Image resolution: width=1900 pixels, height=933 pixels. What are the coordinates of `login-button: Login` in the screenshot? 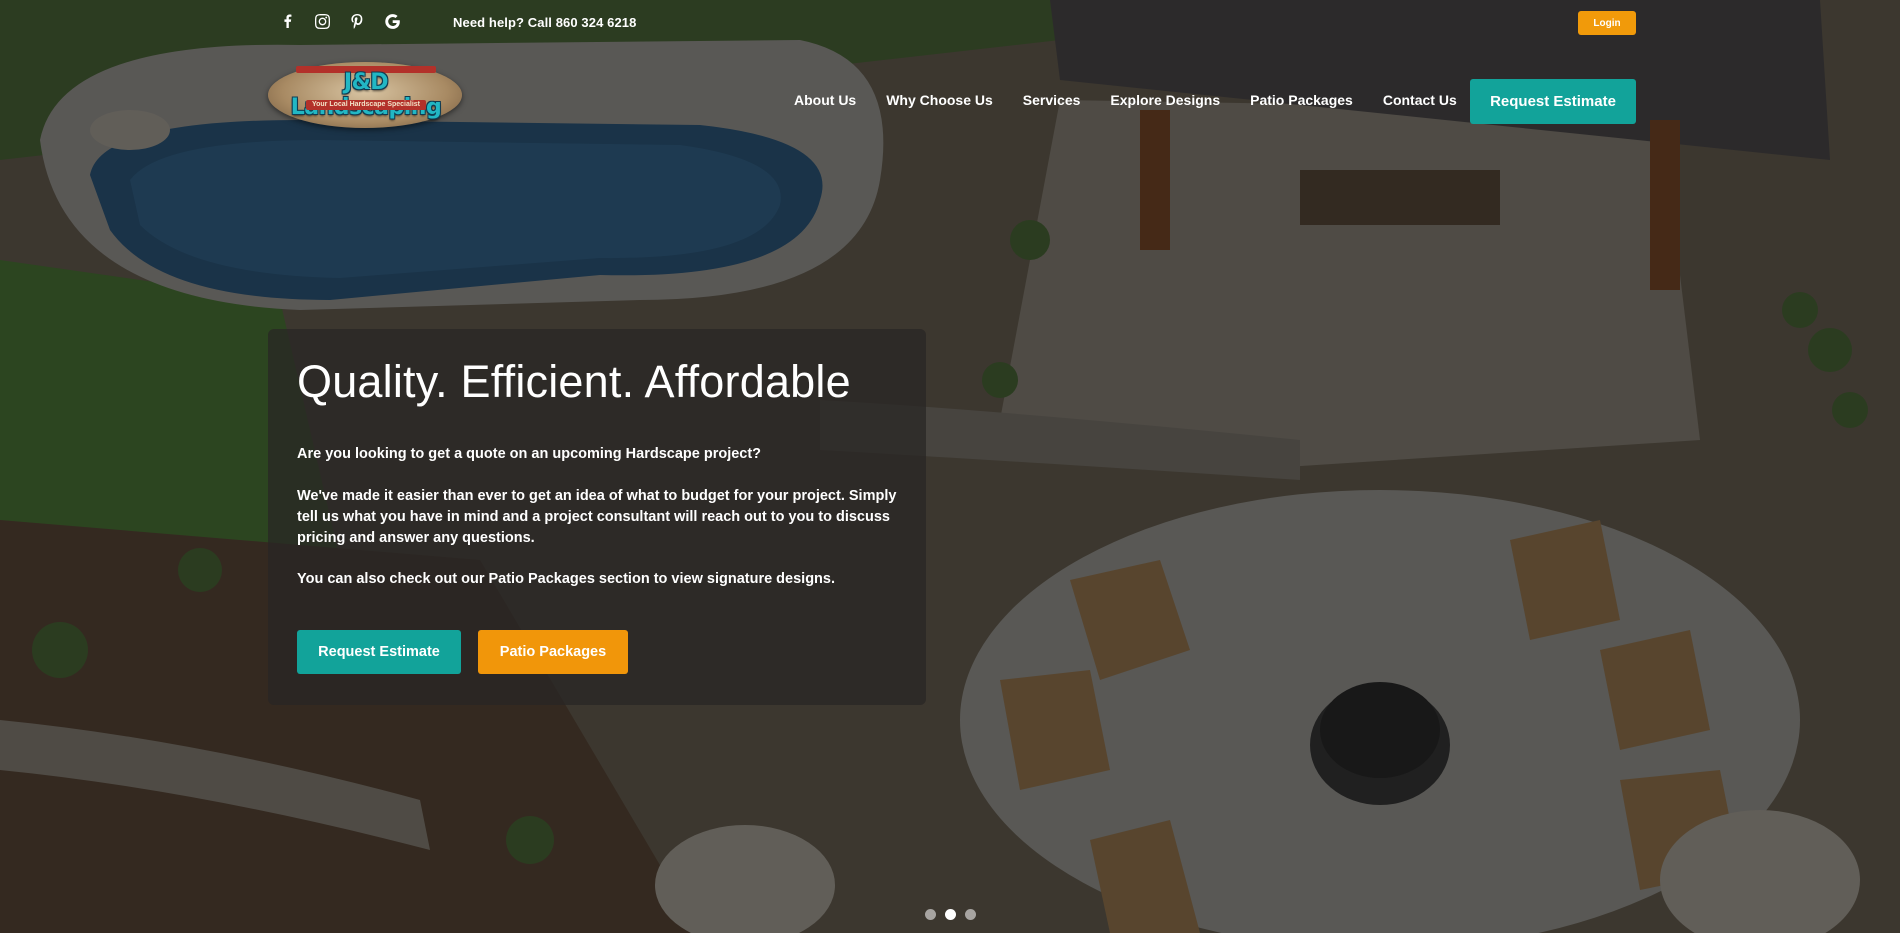 It's located at (1607, 23).